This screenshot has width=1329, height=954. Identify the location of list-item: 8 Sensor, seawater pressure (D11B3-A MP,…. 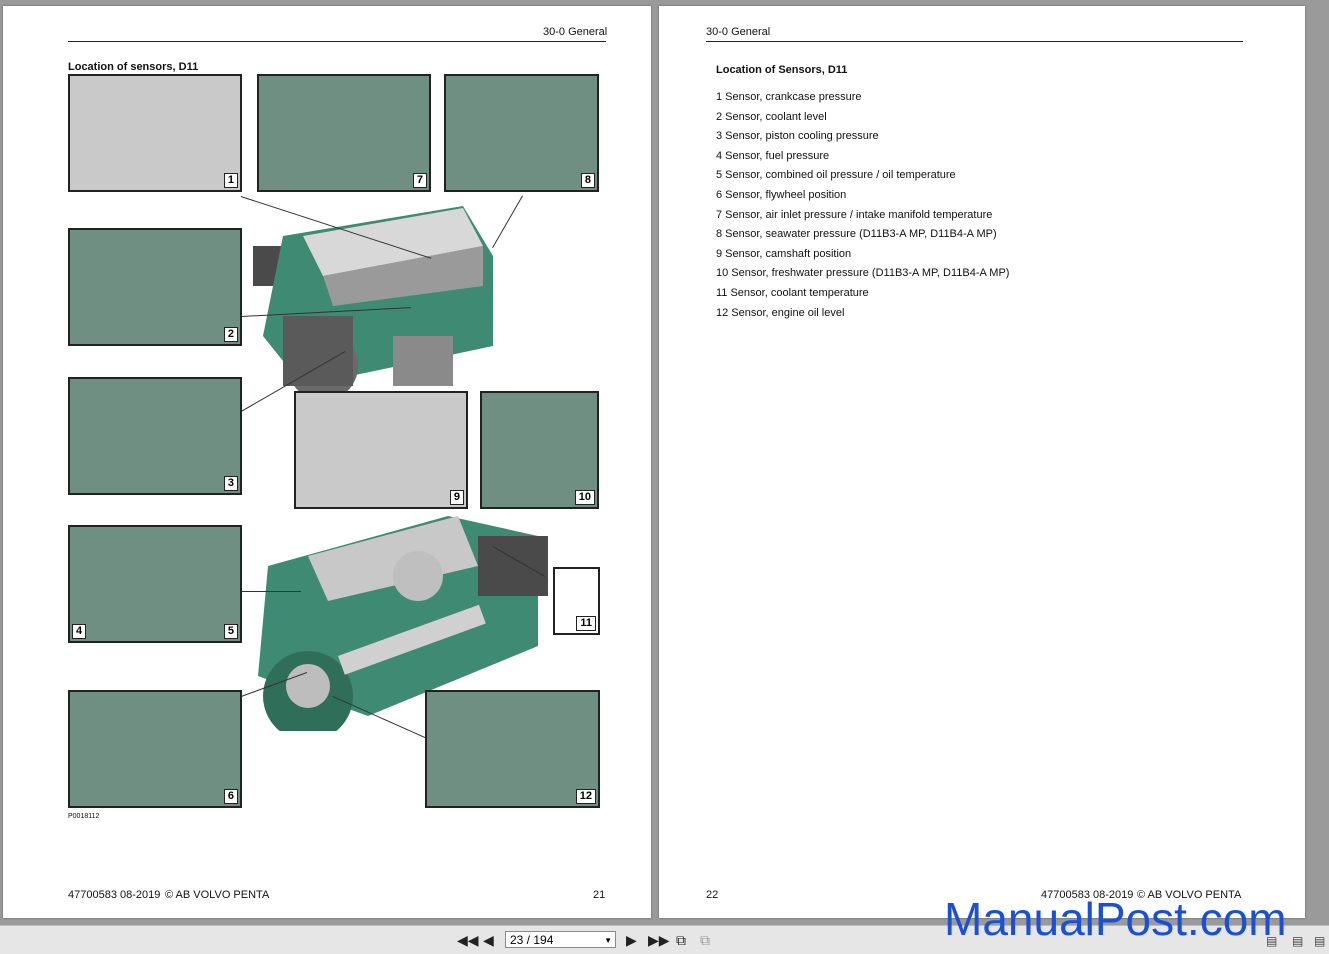
(856, 234).